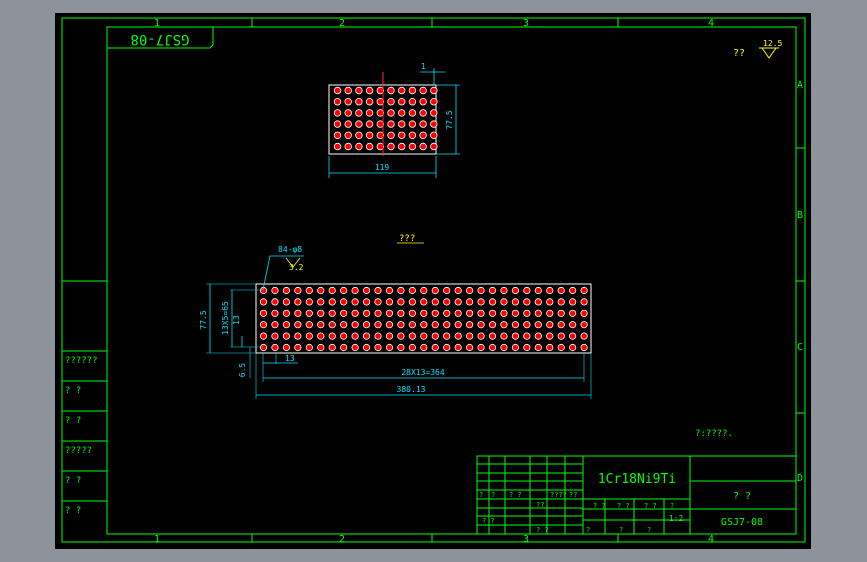  I want to click on zone-col-top-4: 4, so click(711, 23).